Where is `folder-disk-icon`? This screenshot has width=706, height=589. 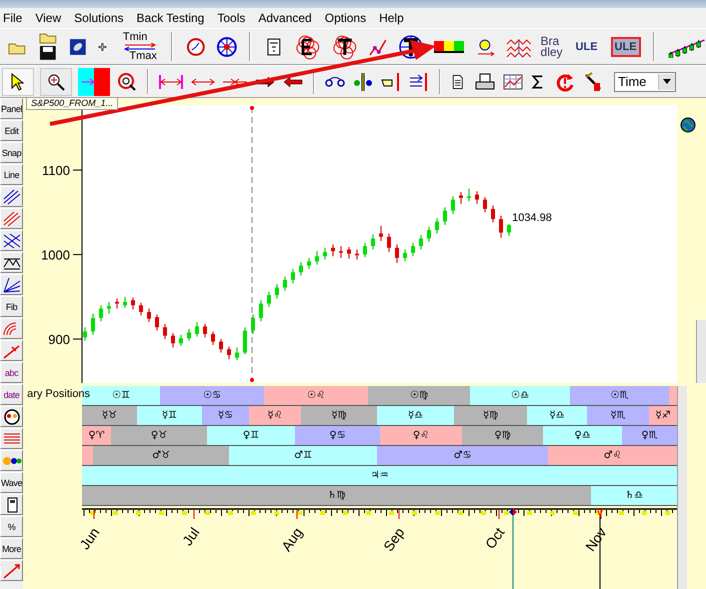
folder-disk-icon is located at coordinates (47, 47).